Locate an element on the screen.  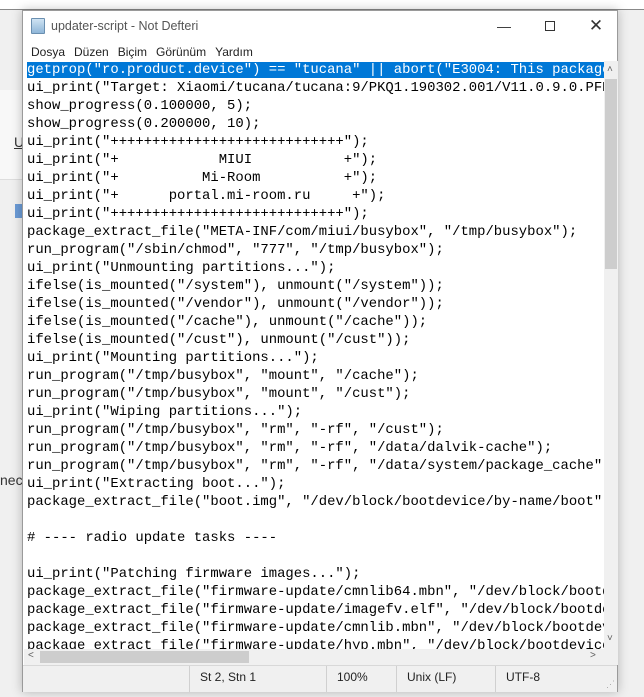
zoom-level: 100% is located at coordinates (347, 679).